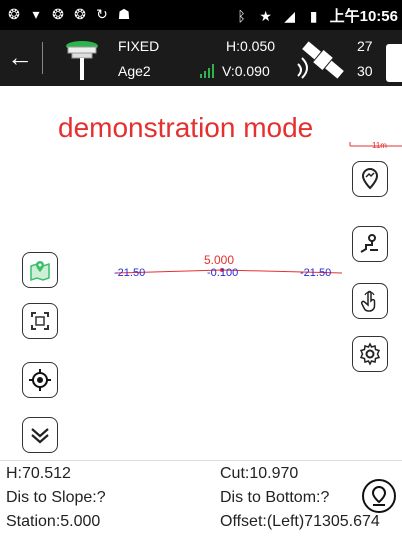 Image resolution: width=402 pixels, height=537 pixels. I want to click on back-arrow-icon: ←, so click(20, 58).